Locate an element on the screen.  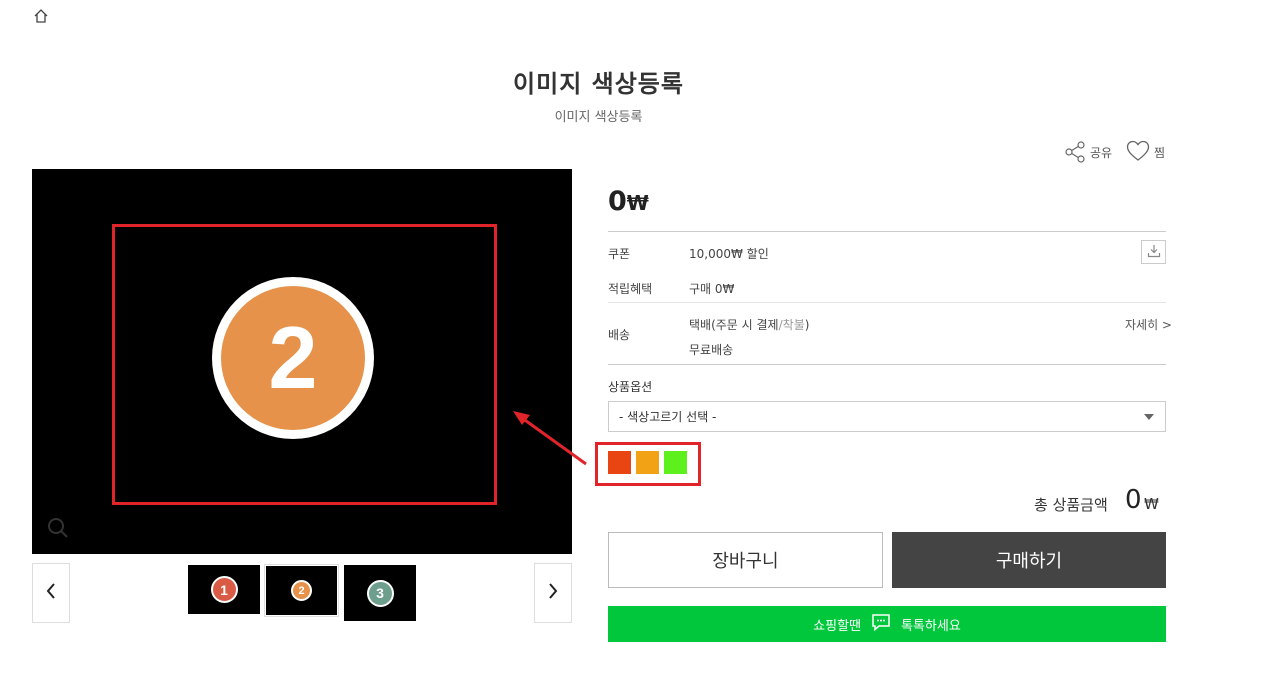
points-label: 적립혜택 is located at coordinates (630, 289).